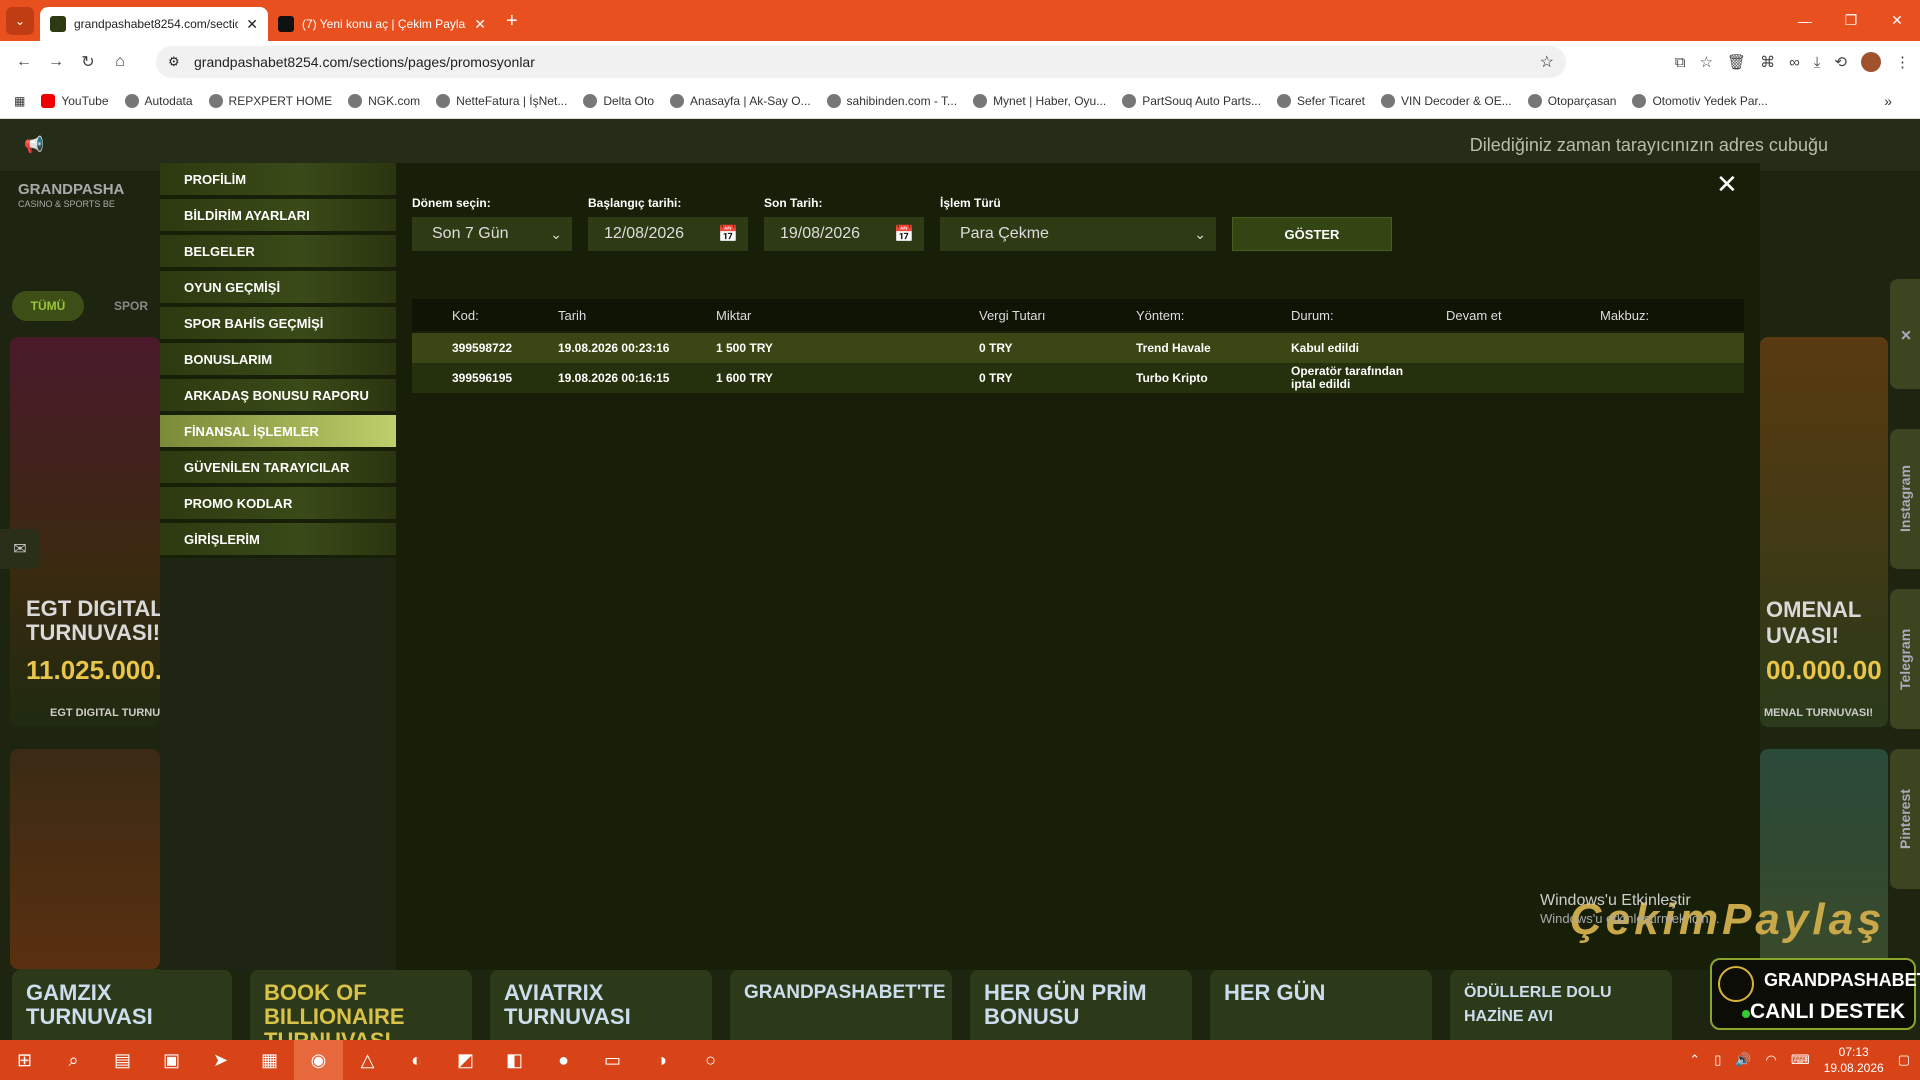 Image resolution: width=1920 pixels, height=1080 pixels. Describe the element at coordinates (56, 62) in the screenshot. I see `forward-arrow-icon: →` at that location.